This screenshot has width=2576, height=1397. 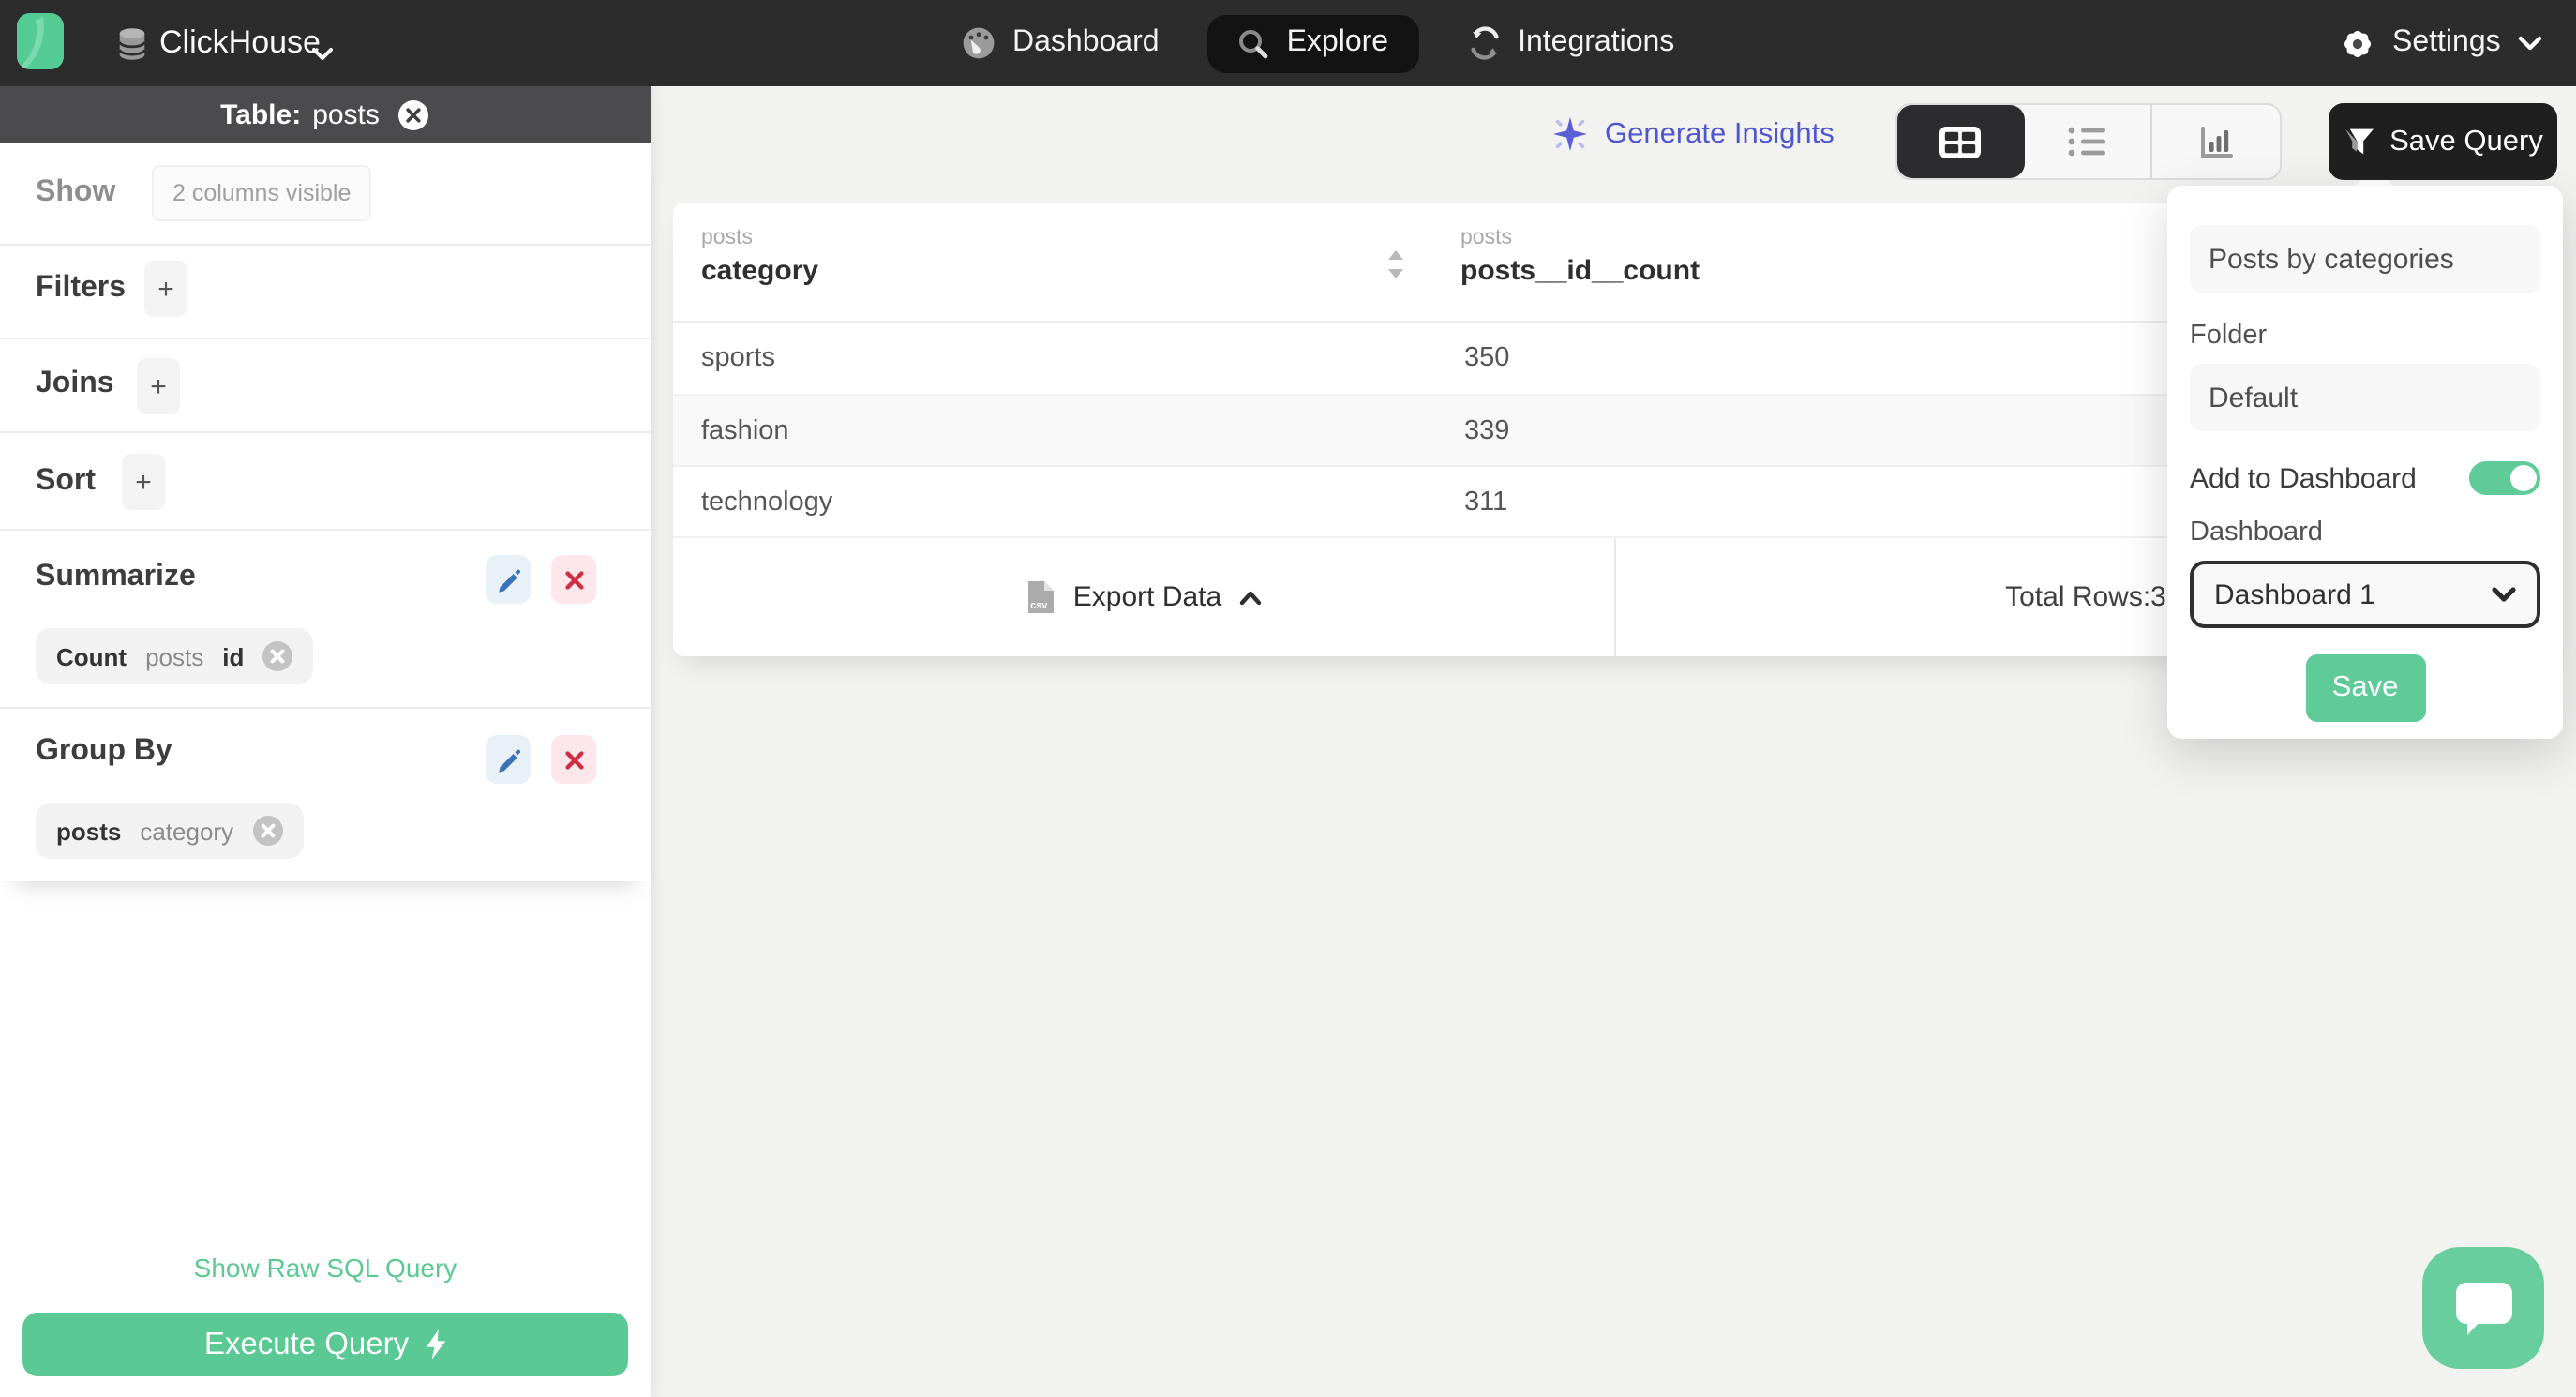 I want to click on filters-section-label: Filters, so click(x=81, y=288).